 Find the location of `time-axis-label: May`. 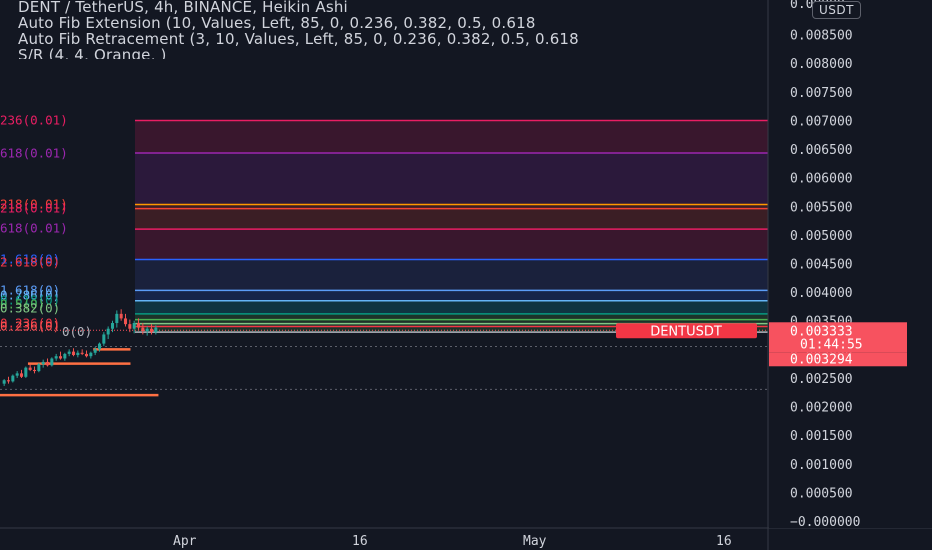

time-axis-label: May is located at coordinates (535, 541).